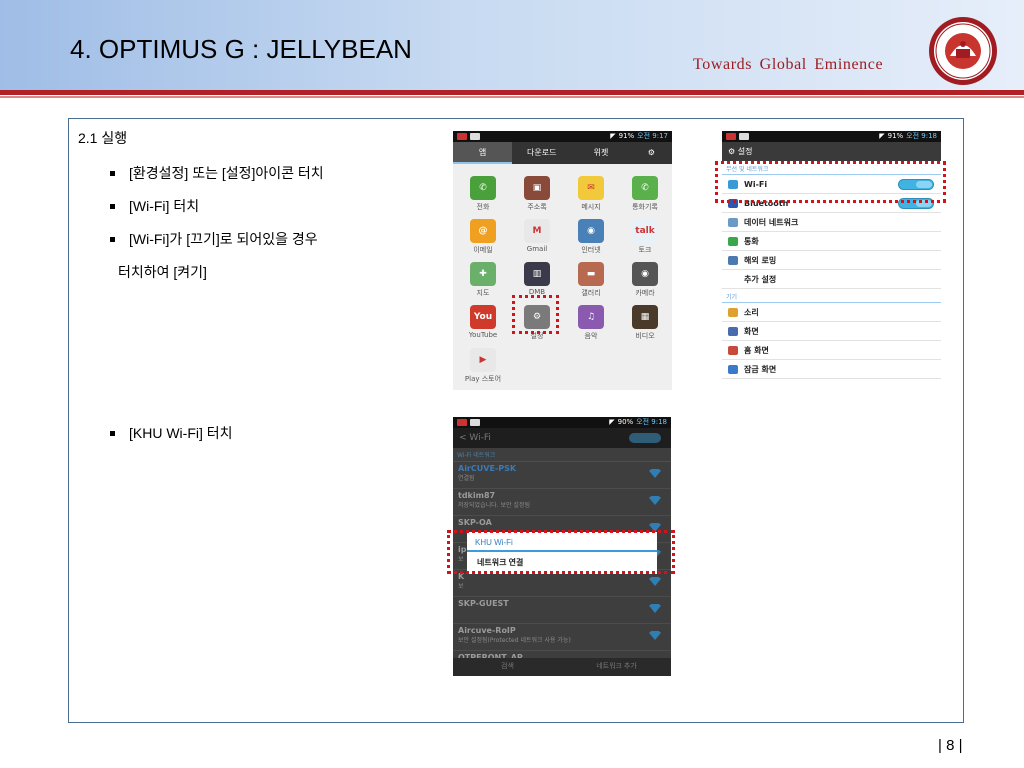 Image resolution: width=1024 pixels, height=768 pixels. I want to click on step-item: [Wi-Fi]가 [끄기]로 되어있을 경우, so click(214, 239).